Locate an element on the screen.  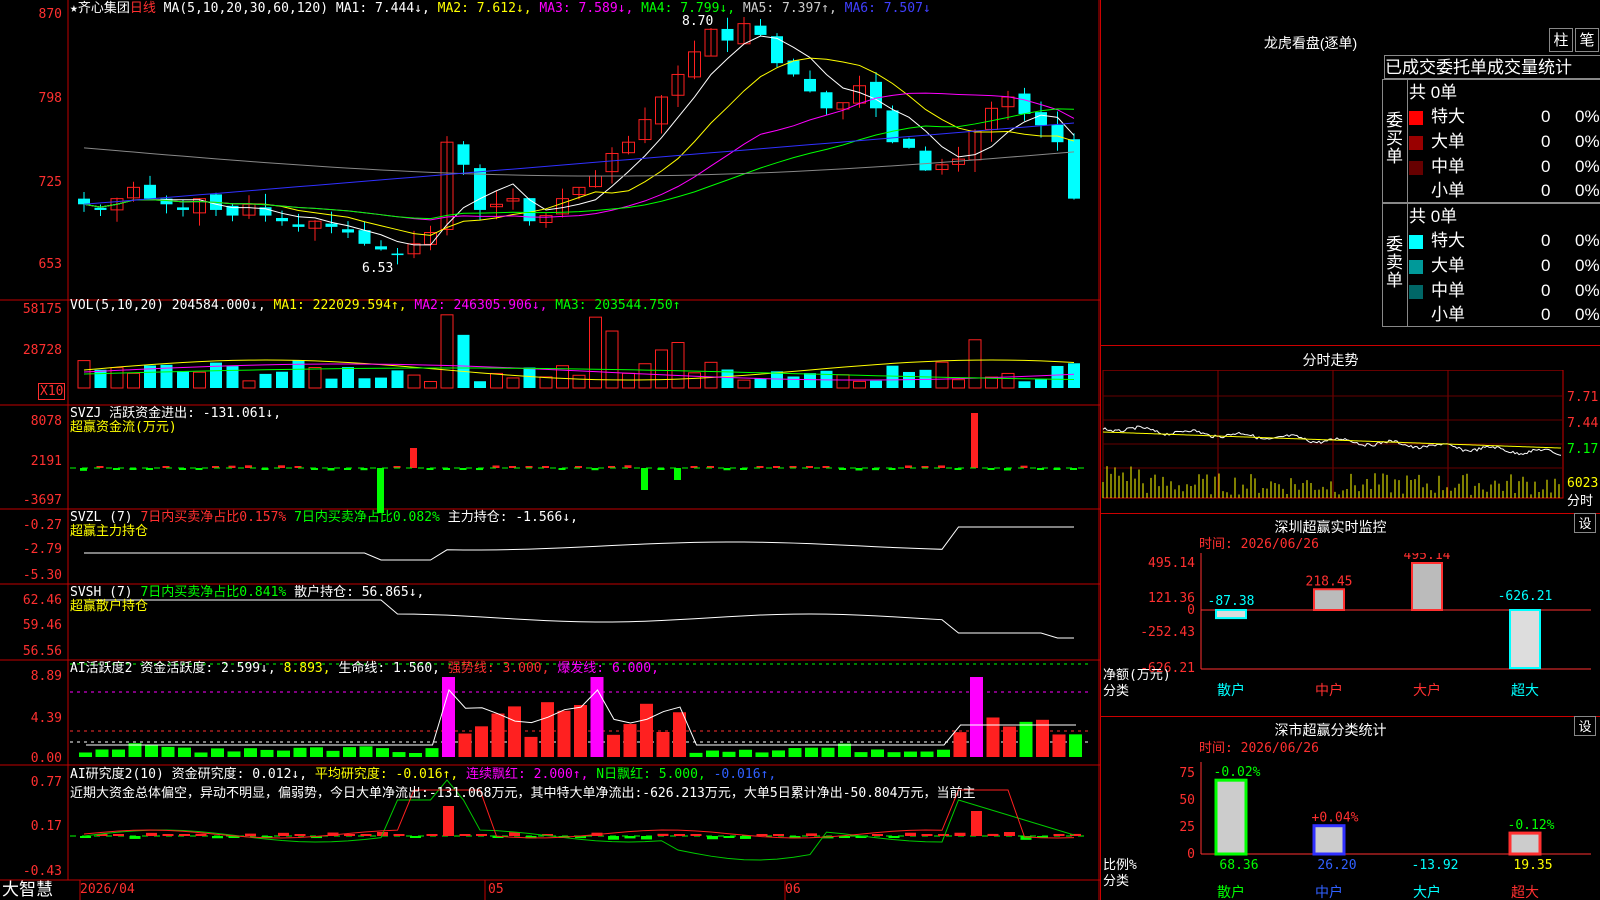
sc-tick-label: 0 is located at coordinates (1191, 854).